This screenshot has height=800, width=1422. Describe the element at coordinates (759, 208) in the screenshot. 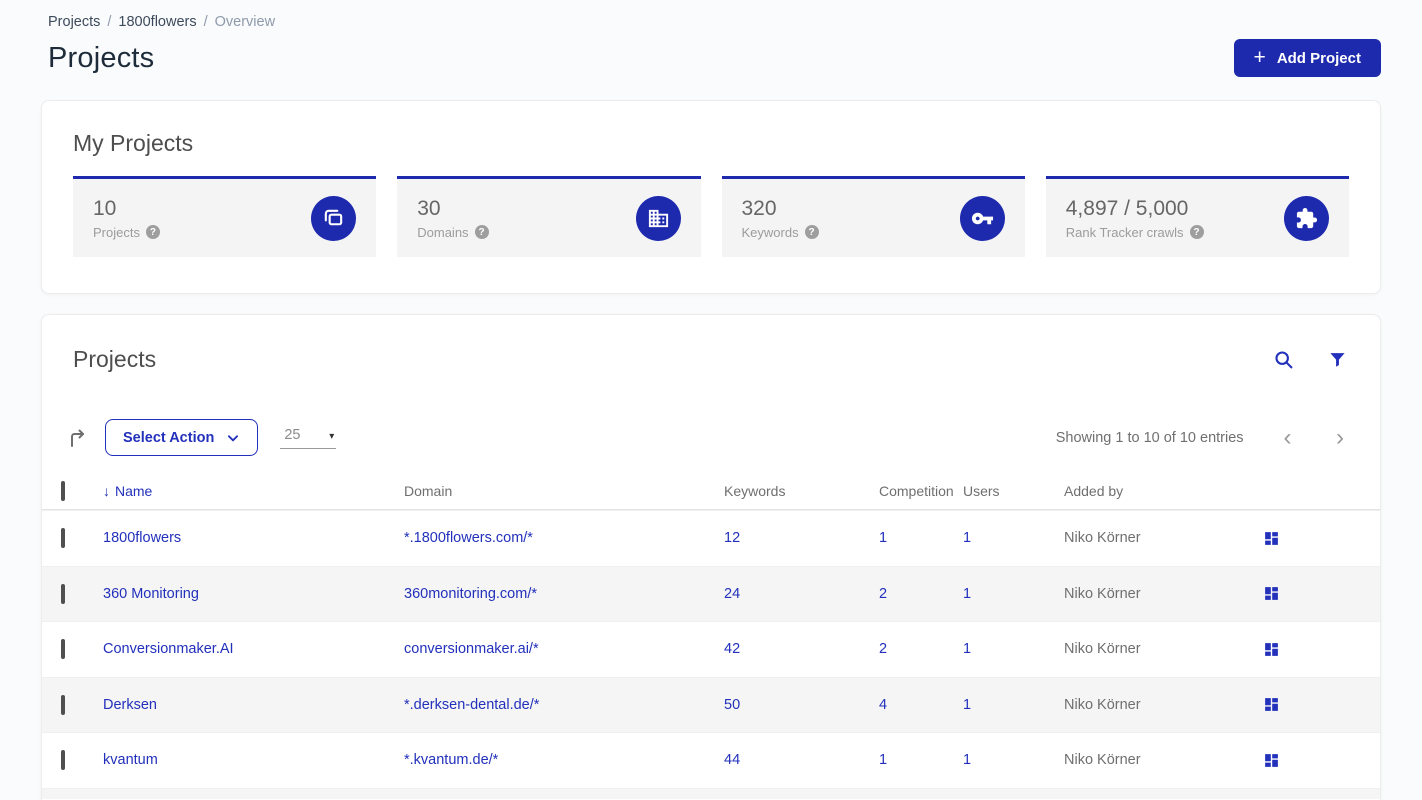

I see `stat-keywords-value: 320` at that location.